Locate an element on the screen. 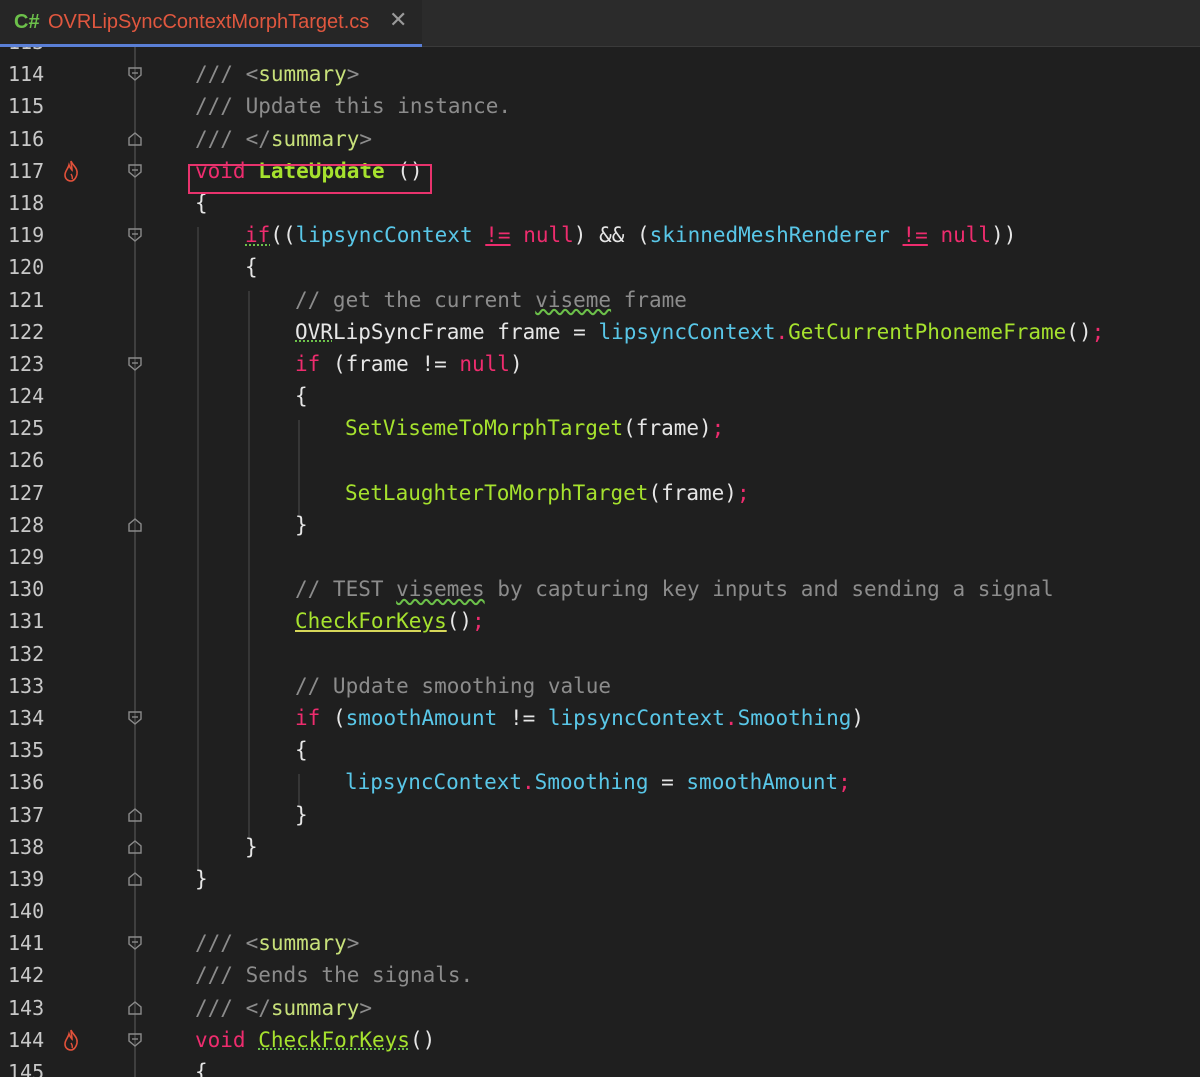 This screenshot has width=1200, height=1077. line-number: 114 is located at coordinates (26, 74).